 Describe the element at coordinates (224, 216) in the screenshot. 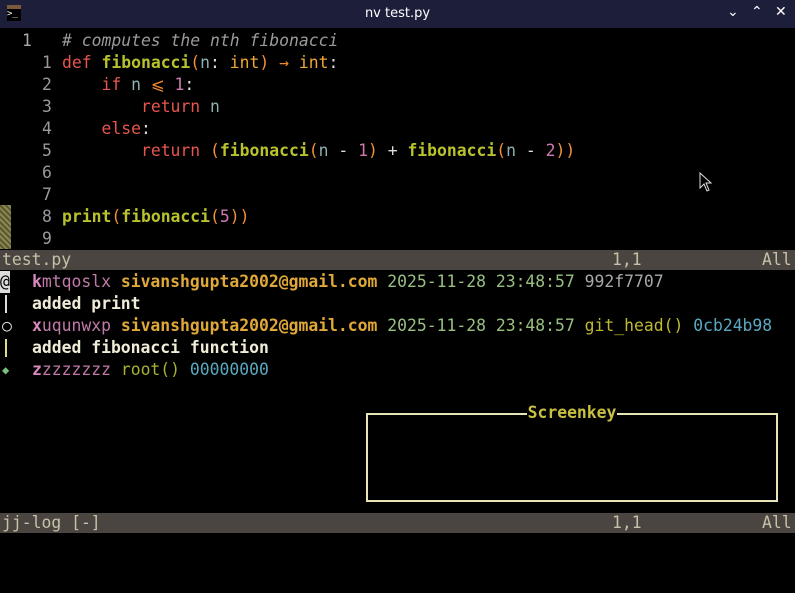

I see `code-token: 5` at that location.